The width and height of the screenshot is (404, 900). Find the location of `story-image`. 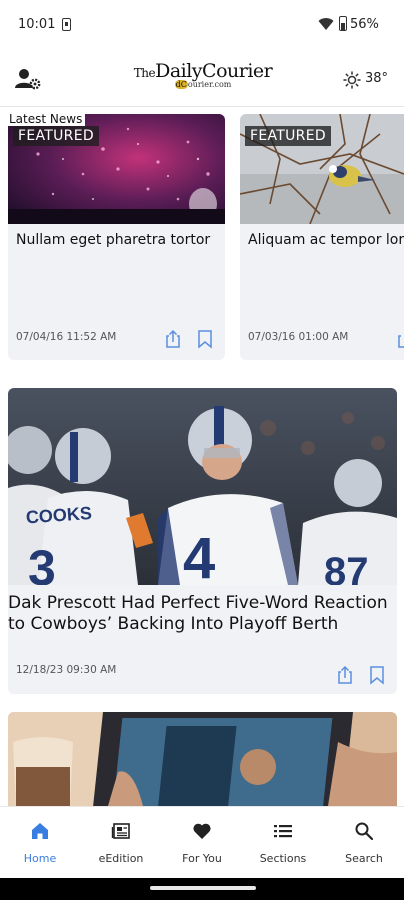

story-image is located at coordinates (202, 759).